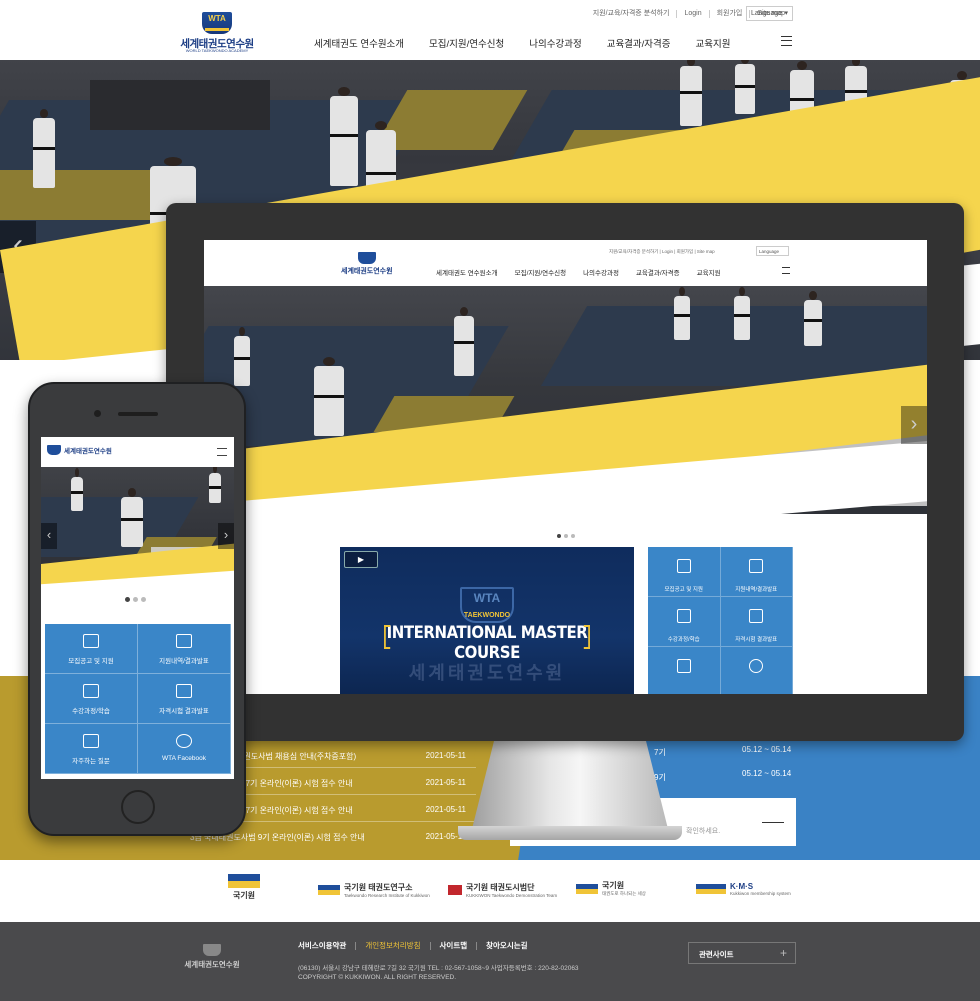 This screenshot has width=980, height=1001. I want to click on nav-item-about: 세계태권도 연수원소개, so click(359, 43).